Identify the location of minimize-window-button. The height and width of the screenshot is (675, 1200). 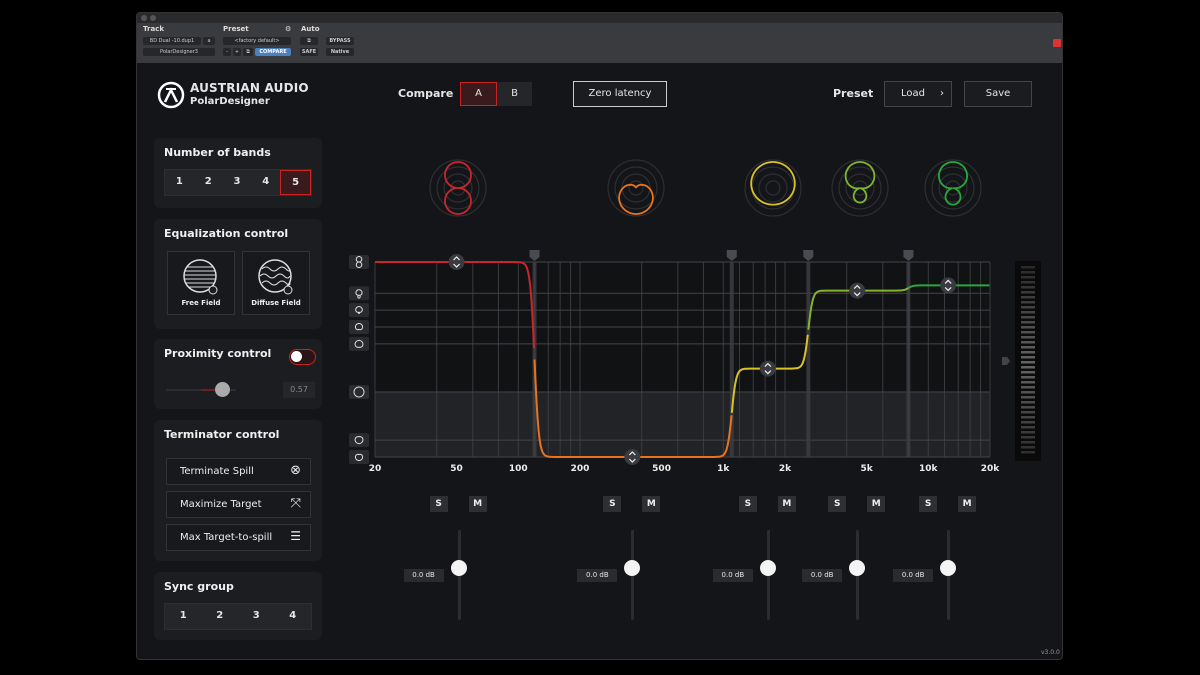
(153, 18).